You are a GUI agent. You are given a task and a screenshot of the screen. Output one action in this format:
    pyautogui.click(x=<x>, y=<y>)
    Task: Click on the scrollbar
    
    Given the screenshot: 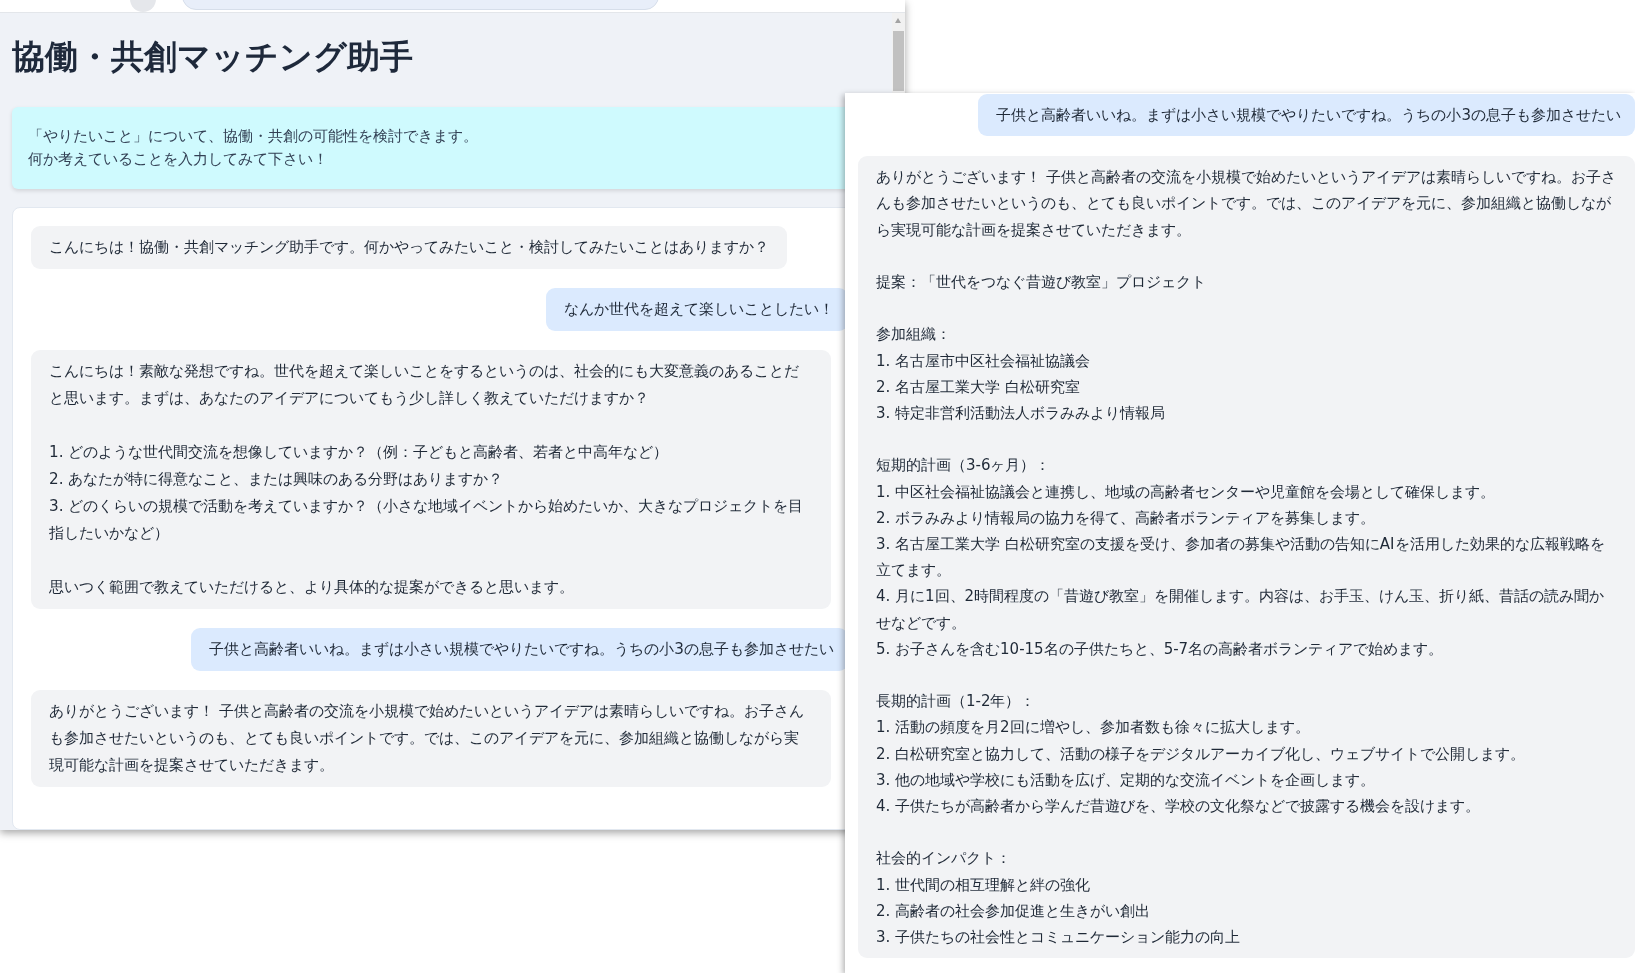 What is the action you would take?
    pyautogui.click(x=898, y=53)
    